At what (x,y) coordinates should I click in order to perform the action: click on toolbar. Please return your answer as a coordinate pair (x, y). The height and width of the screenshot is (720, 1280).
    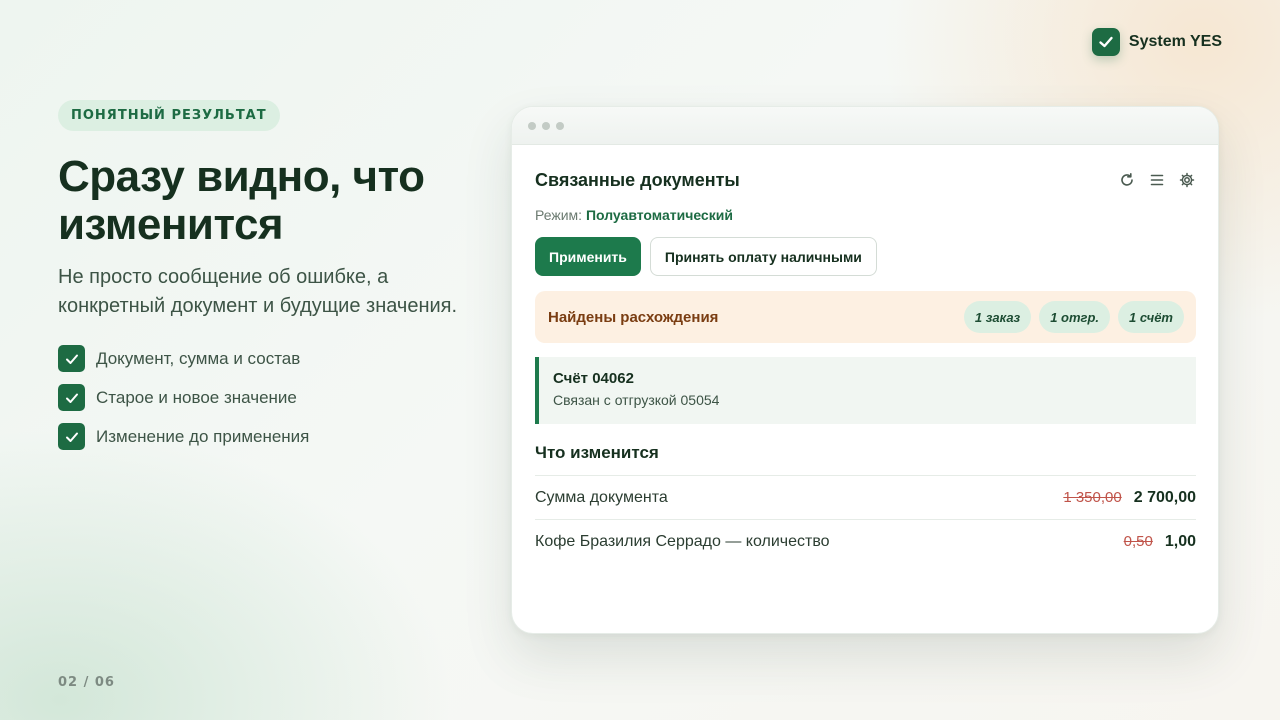
    Looking at the image, I should click on (1157, 180).